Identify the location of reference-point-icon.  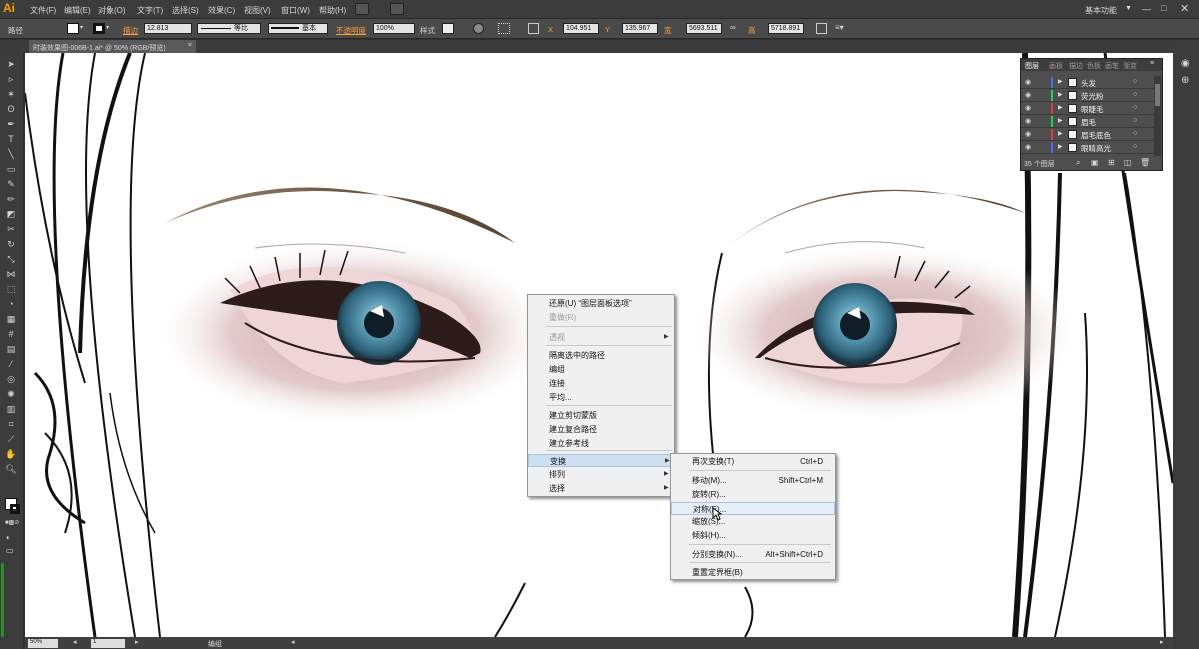
(533, 28).